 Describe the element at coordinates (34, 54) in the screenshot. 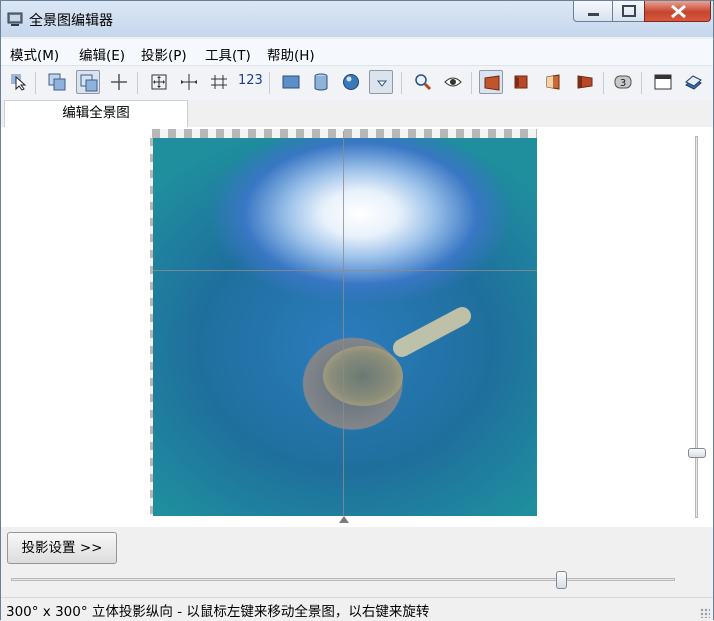

I see `menu-mode: 模式(M)` at that location.